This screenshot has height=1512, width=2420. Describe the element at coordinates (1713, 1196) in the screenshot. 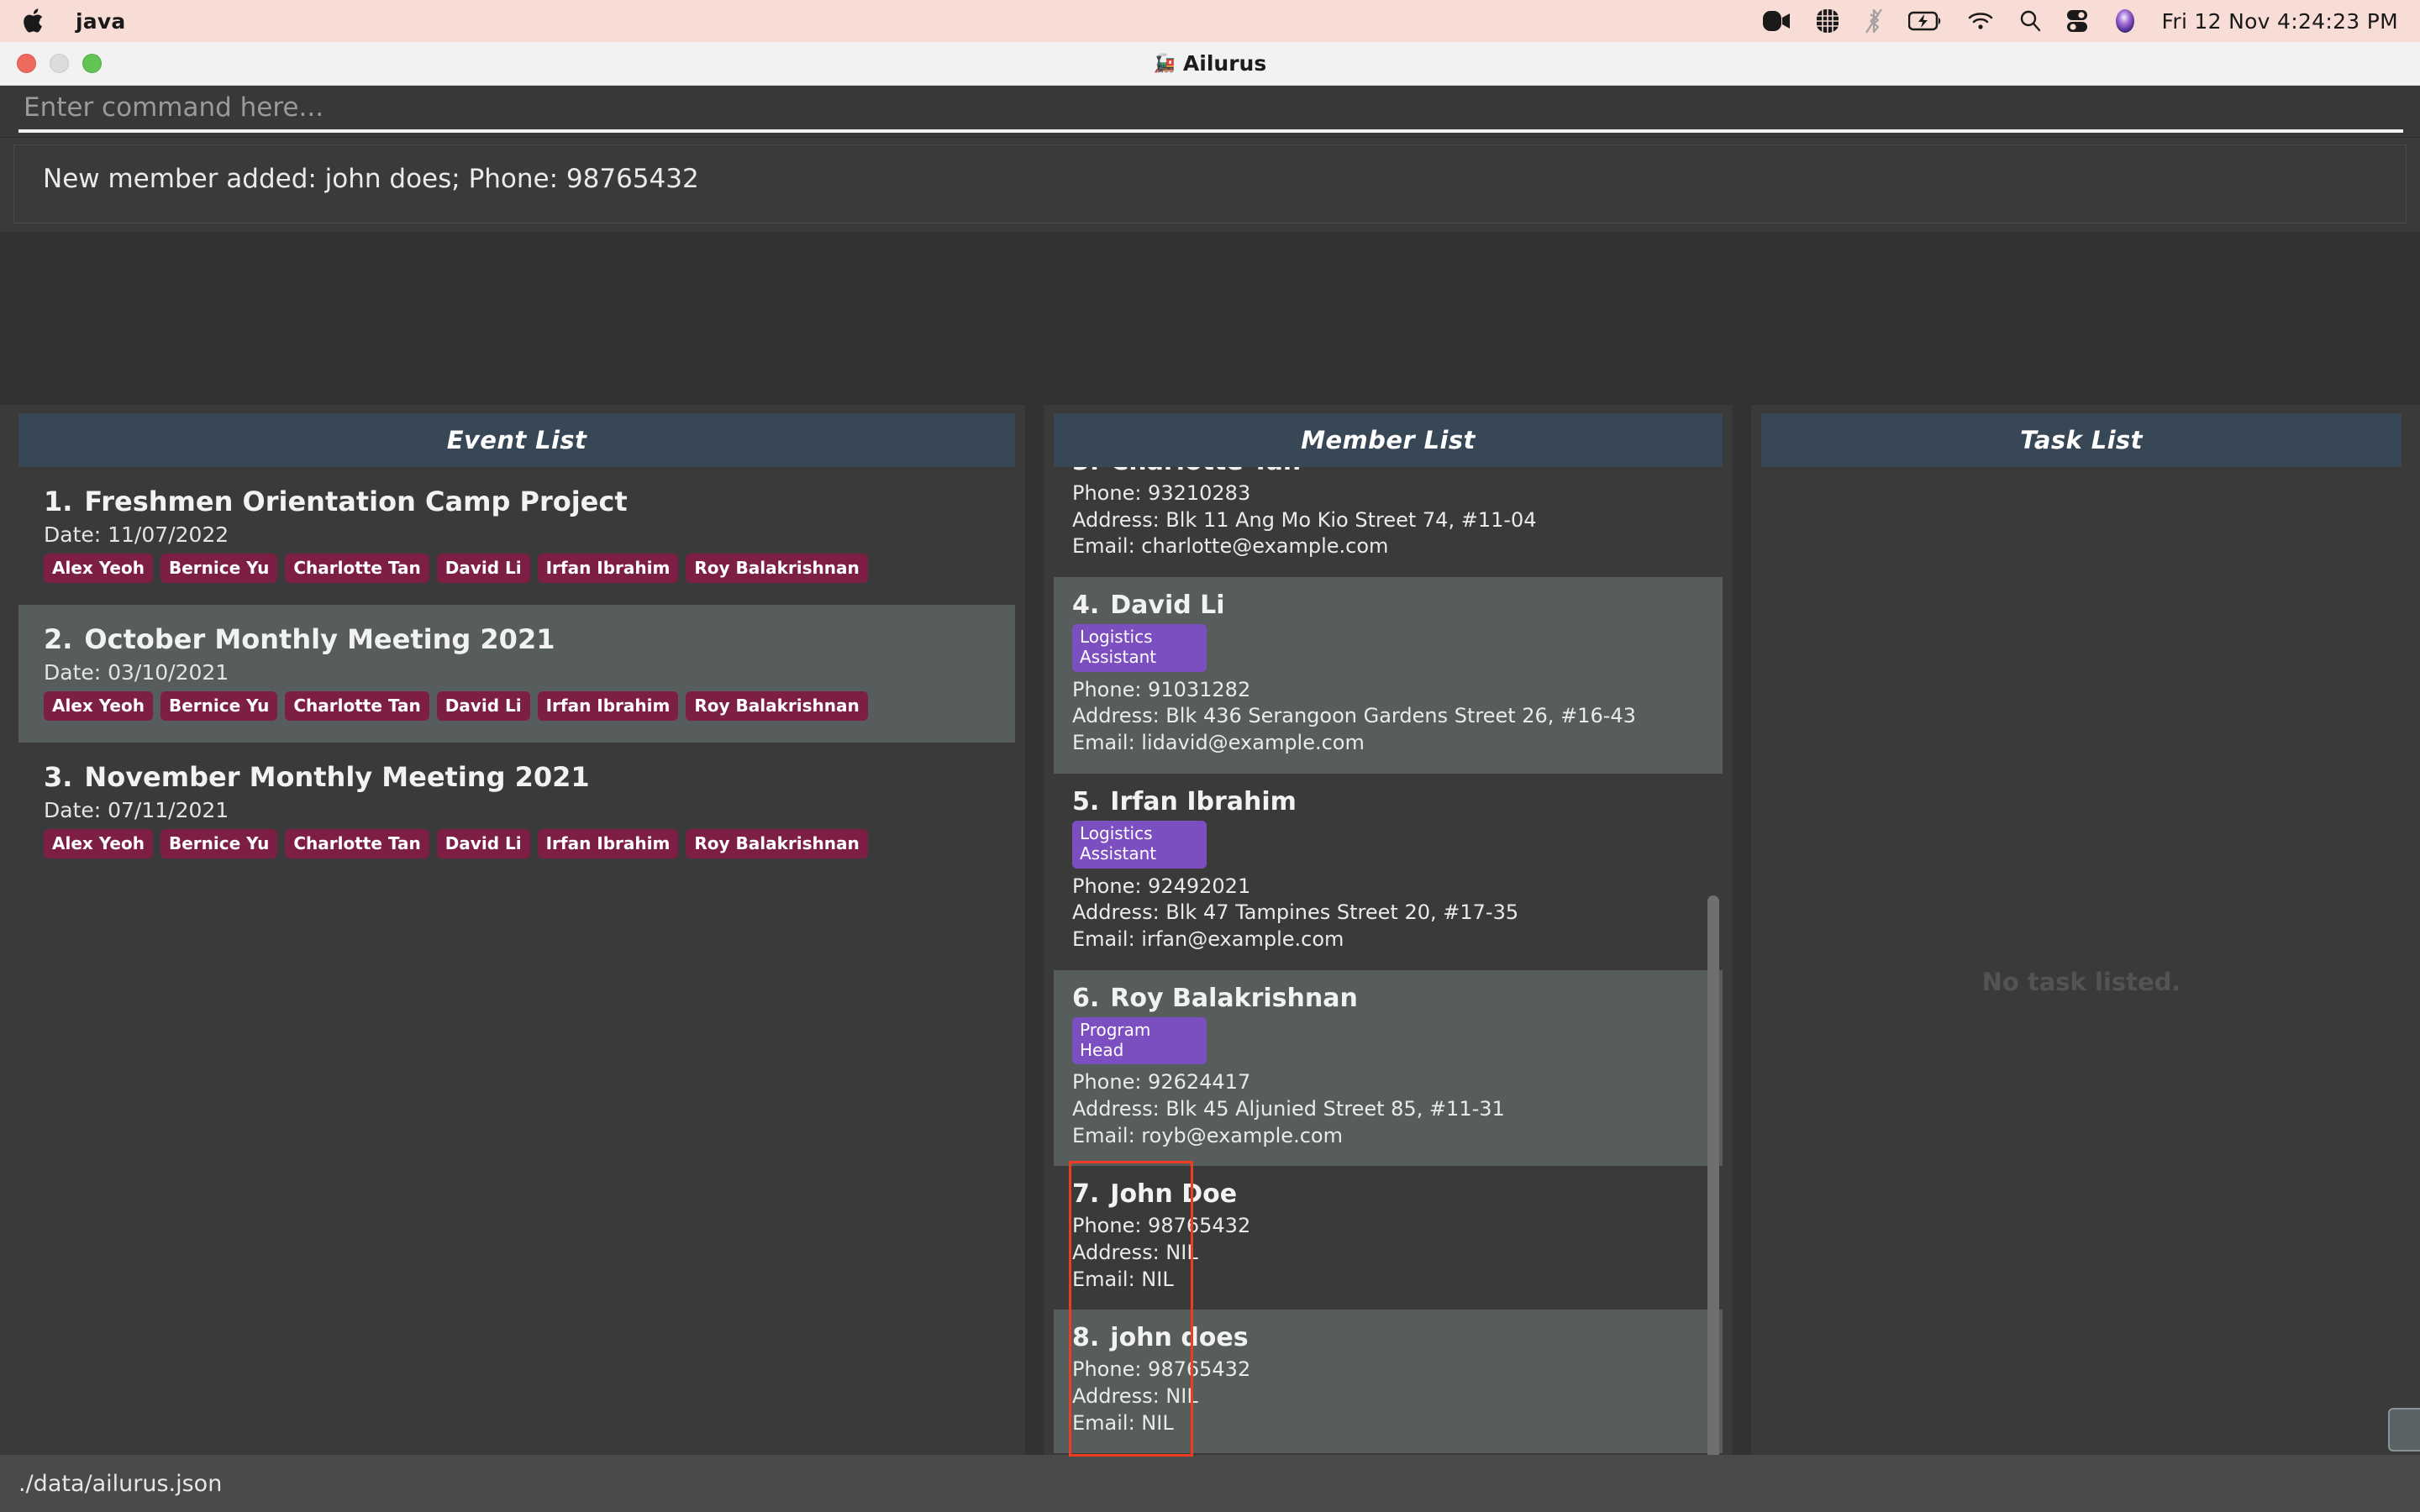

I see `member-scrollbar-thumb` at that location.